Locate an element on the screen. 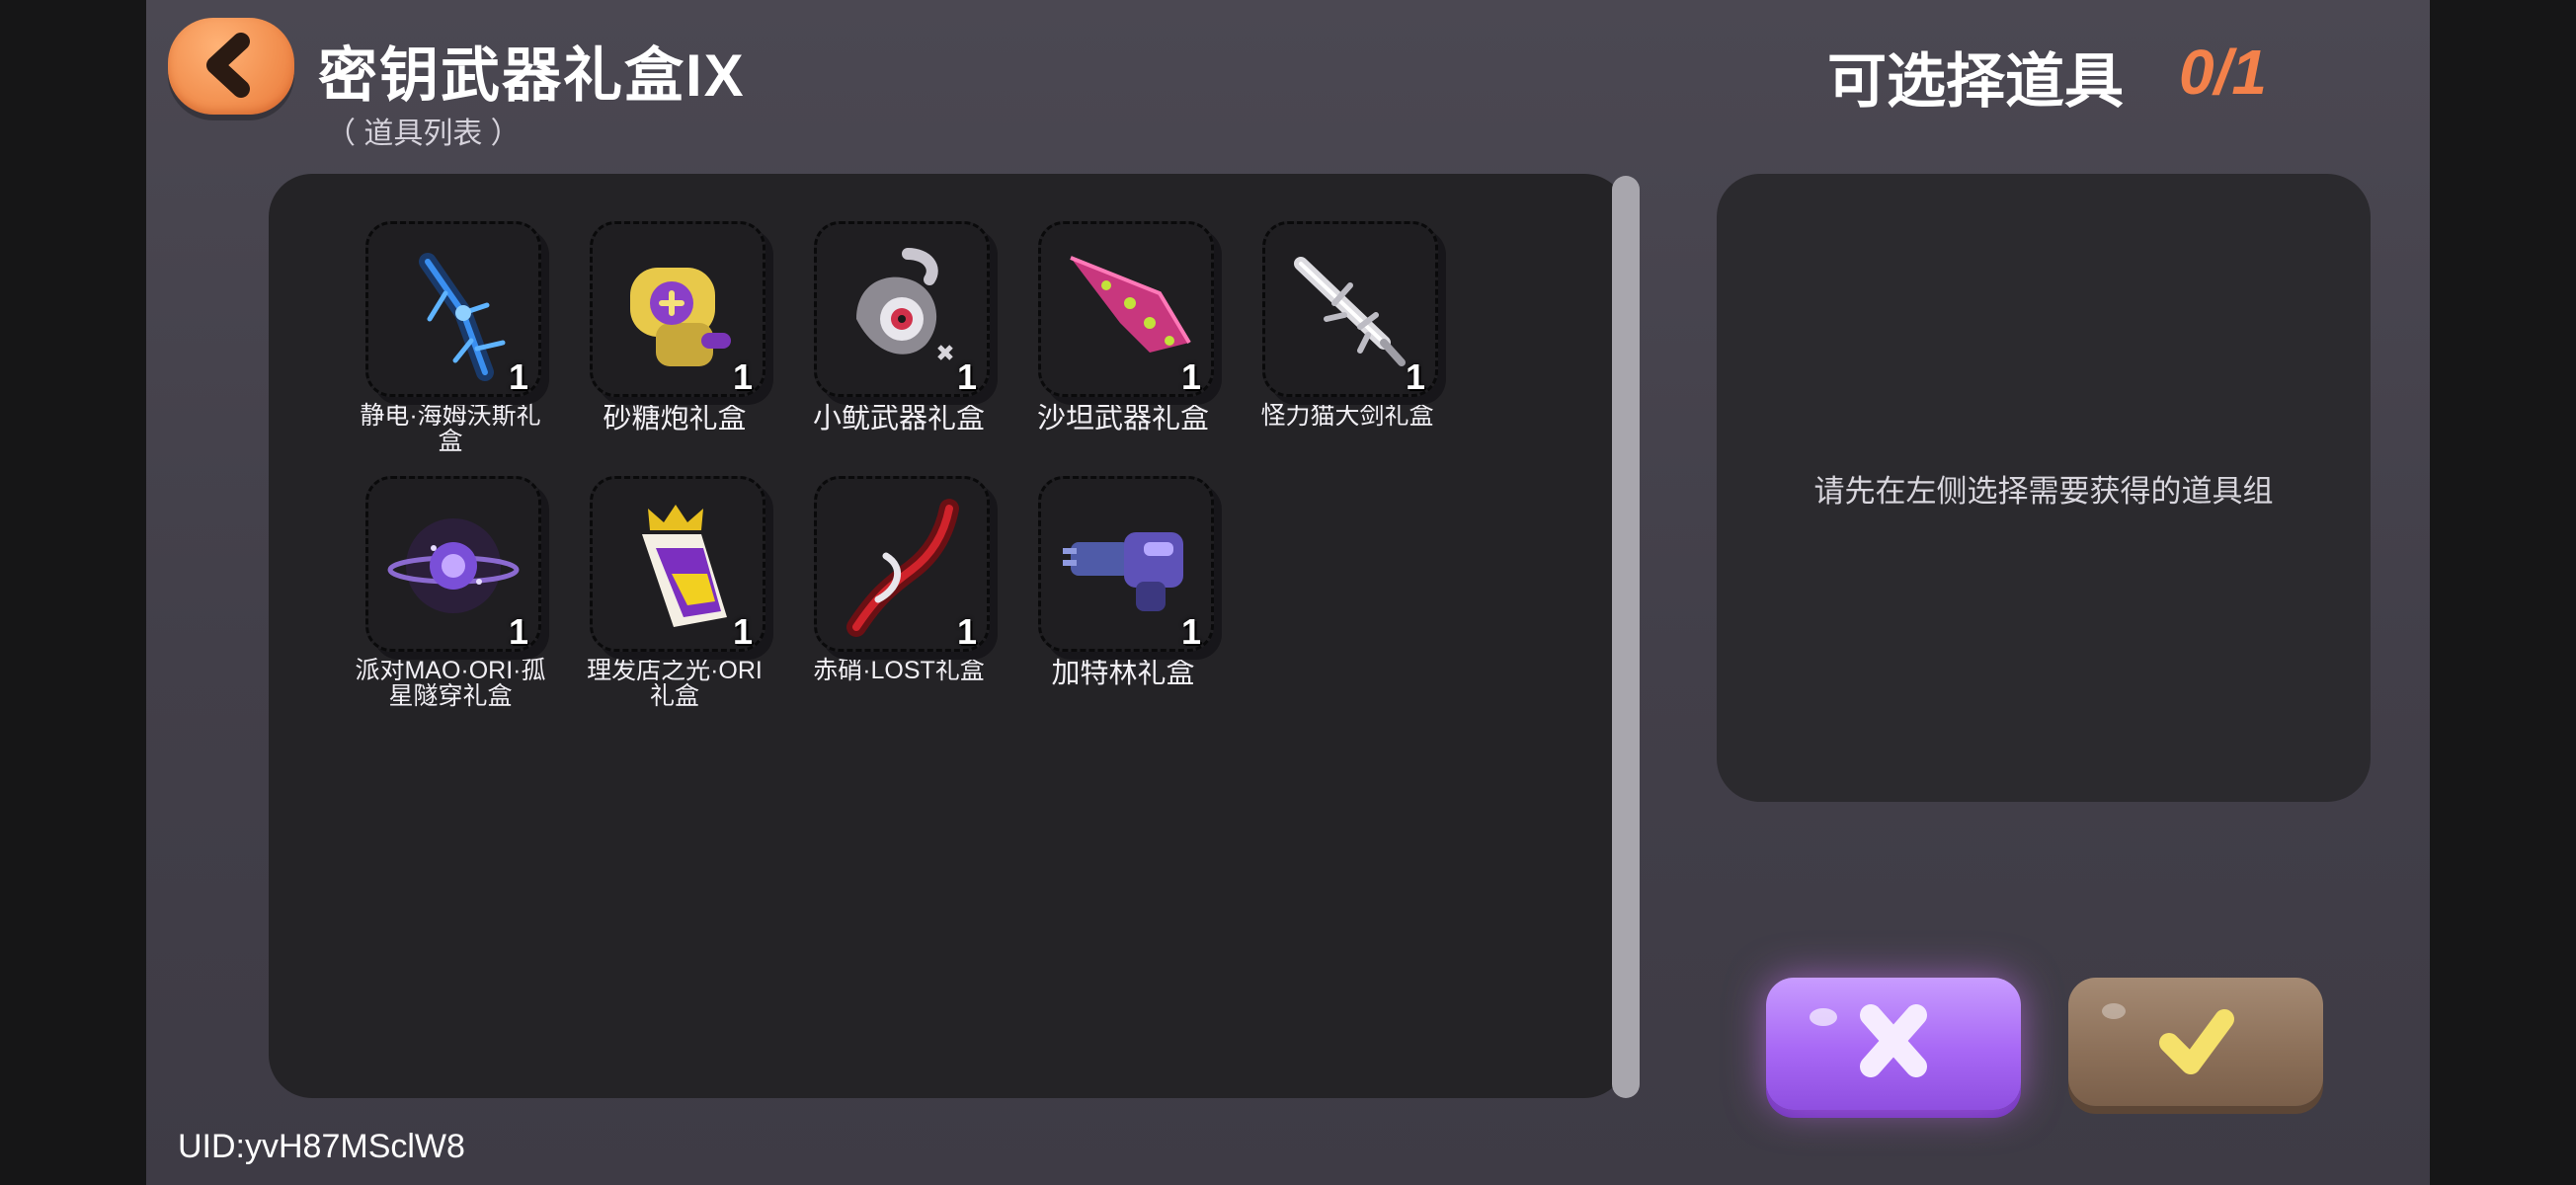 The width and height of the screenshot is (2576, 1185). selectable-count: 0/1 is located at coordinates (2223, 73).